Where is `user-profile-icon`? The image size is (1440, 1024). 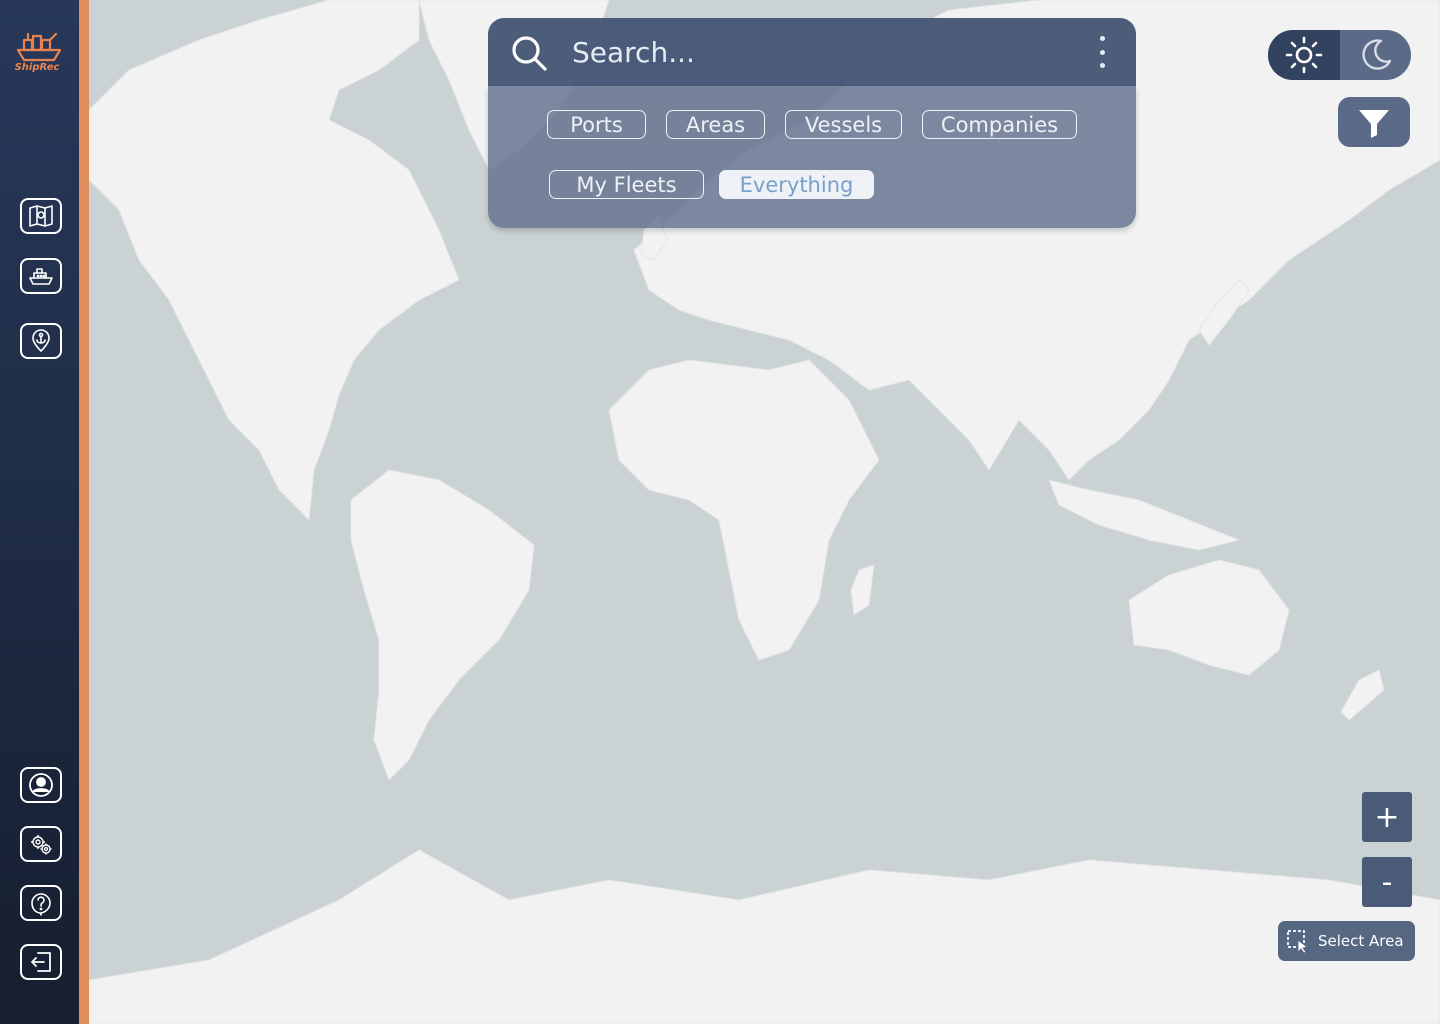
user-profile-icon is located at coordinates (41, 785).